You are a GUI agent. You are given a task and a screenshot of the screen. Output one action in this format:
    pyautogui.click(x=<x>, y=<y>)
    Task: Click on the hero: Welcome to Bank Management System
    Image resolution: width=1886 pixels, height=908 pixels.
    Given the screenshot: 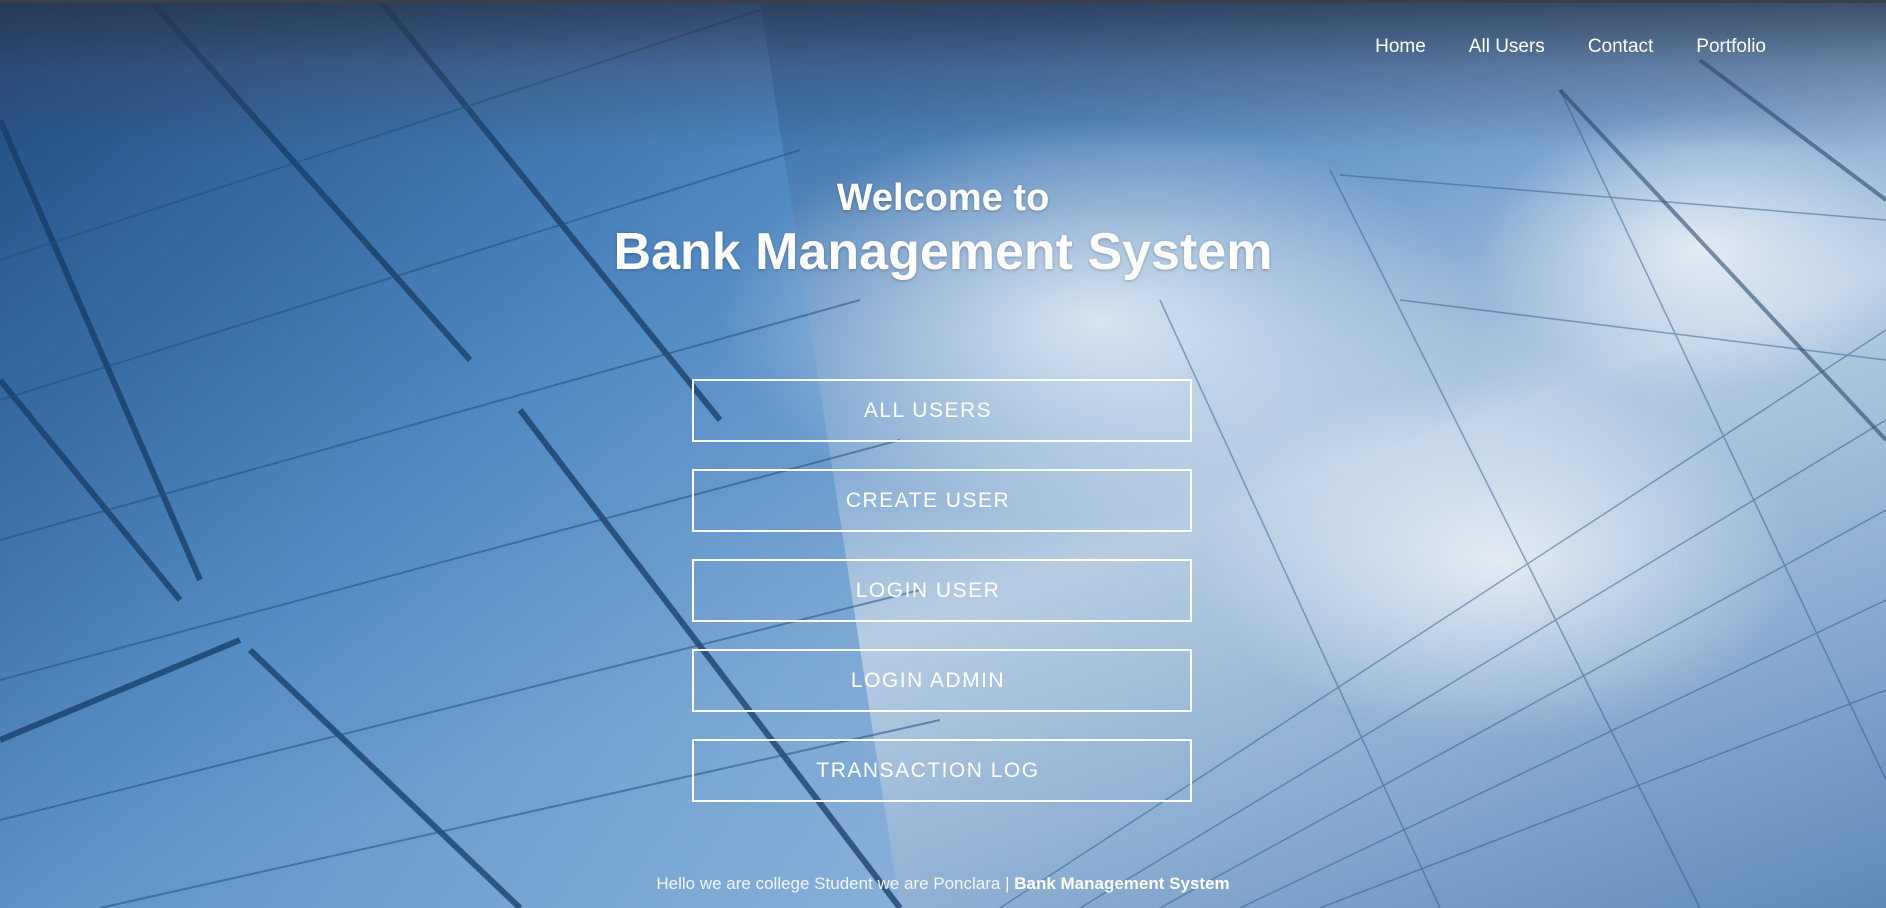 What is the action you would take?
    pyautogui.click(x=943, y=228)
    